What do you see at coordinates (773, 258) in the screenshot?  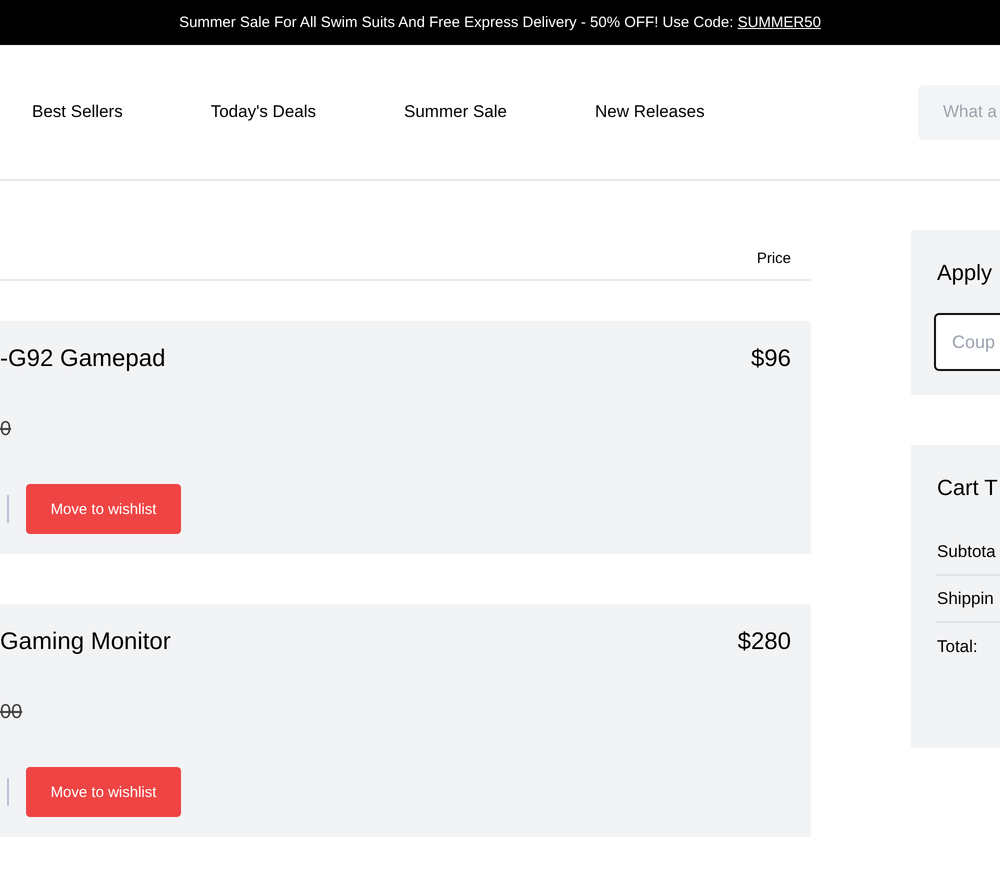 I see `price-column-header: Price` at bounding box center [773, 258].